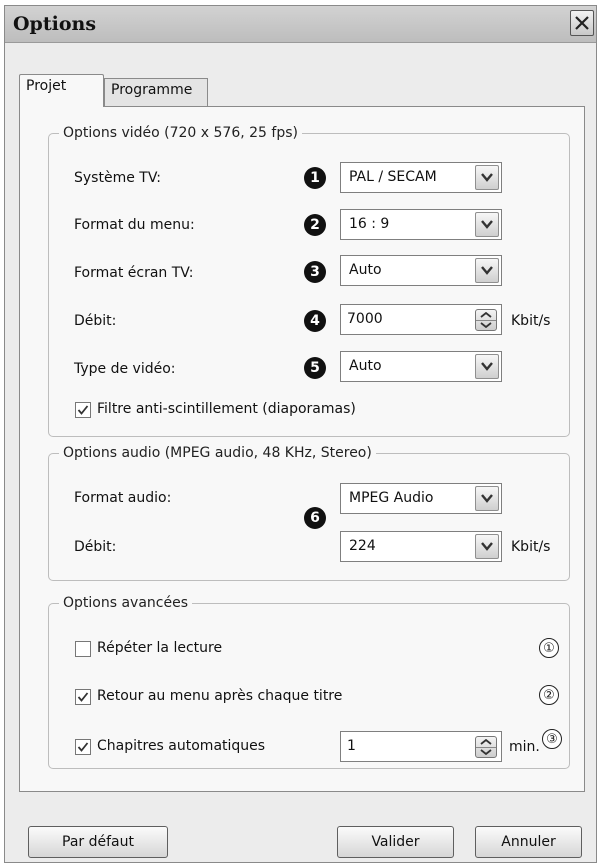 Image resolution: width=601 pixels, height=868 pixels. I want to click on video-bitrate-label: Débit:, so click(95, 321).